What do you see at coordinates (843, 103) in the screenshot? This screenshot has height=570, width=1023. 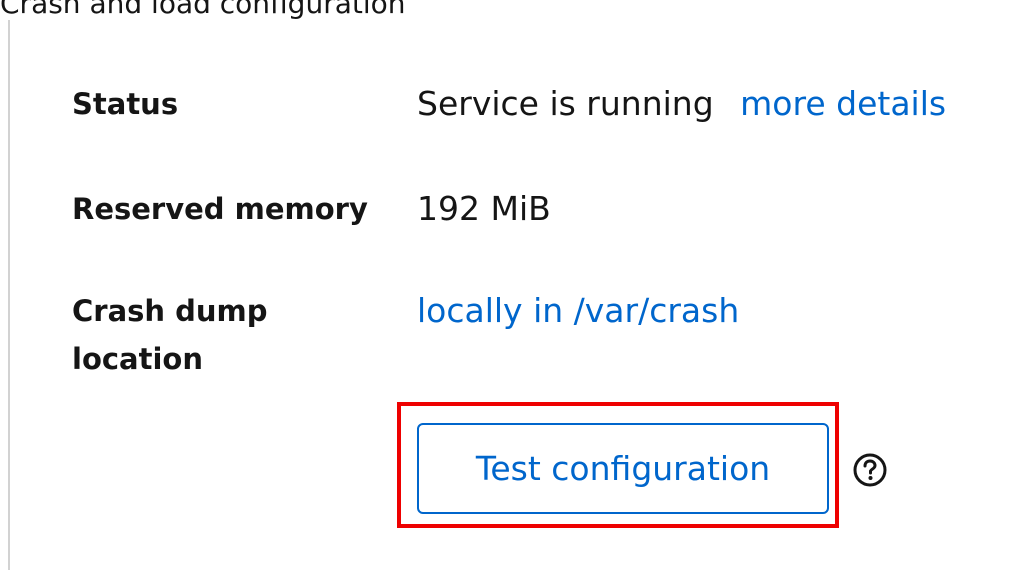 I see `more-details-link: more details` at bounding box center [843, 103].